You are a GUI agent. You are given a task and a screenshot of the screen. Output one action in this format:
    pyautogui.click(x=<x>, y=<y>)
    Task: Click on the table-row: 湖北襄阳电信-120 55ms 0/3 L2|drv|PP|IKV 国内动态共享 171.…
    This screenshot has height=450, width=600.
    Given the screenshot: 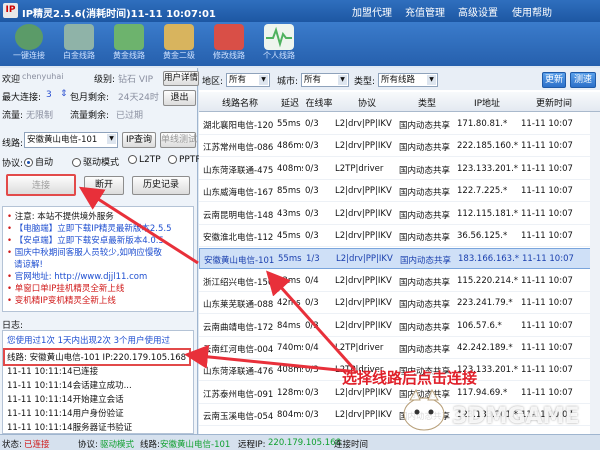 What is the action you would take?
    pyautogui.click(x=399, y=124)
    